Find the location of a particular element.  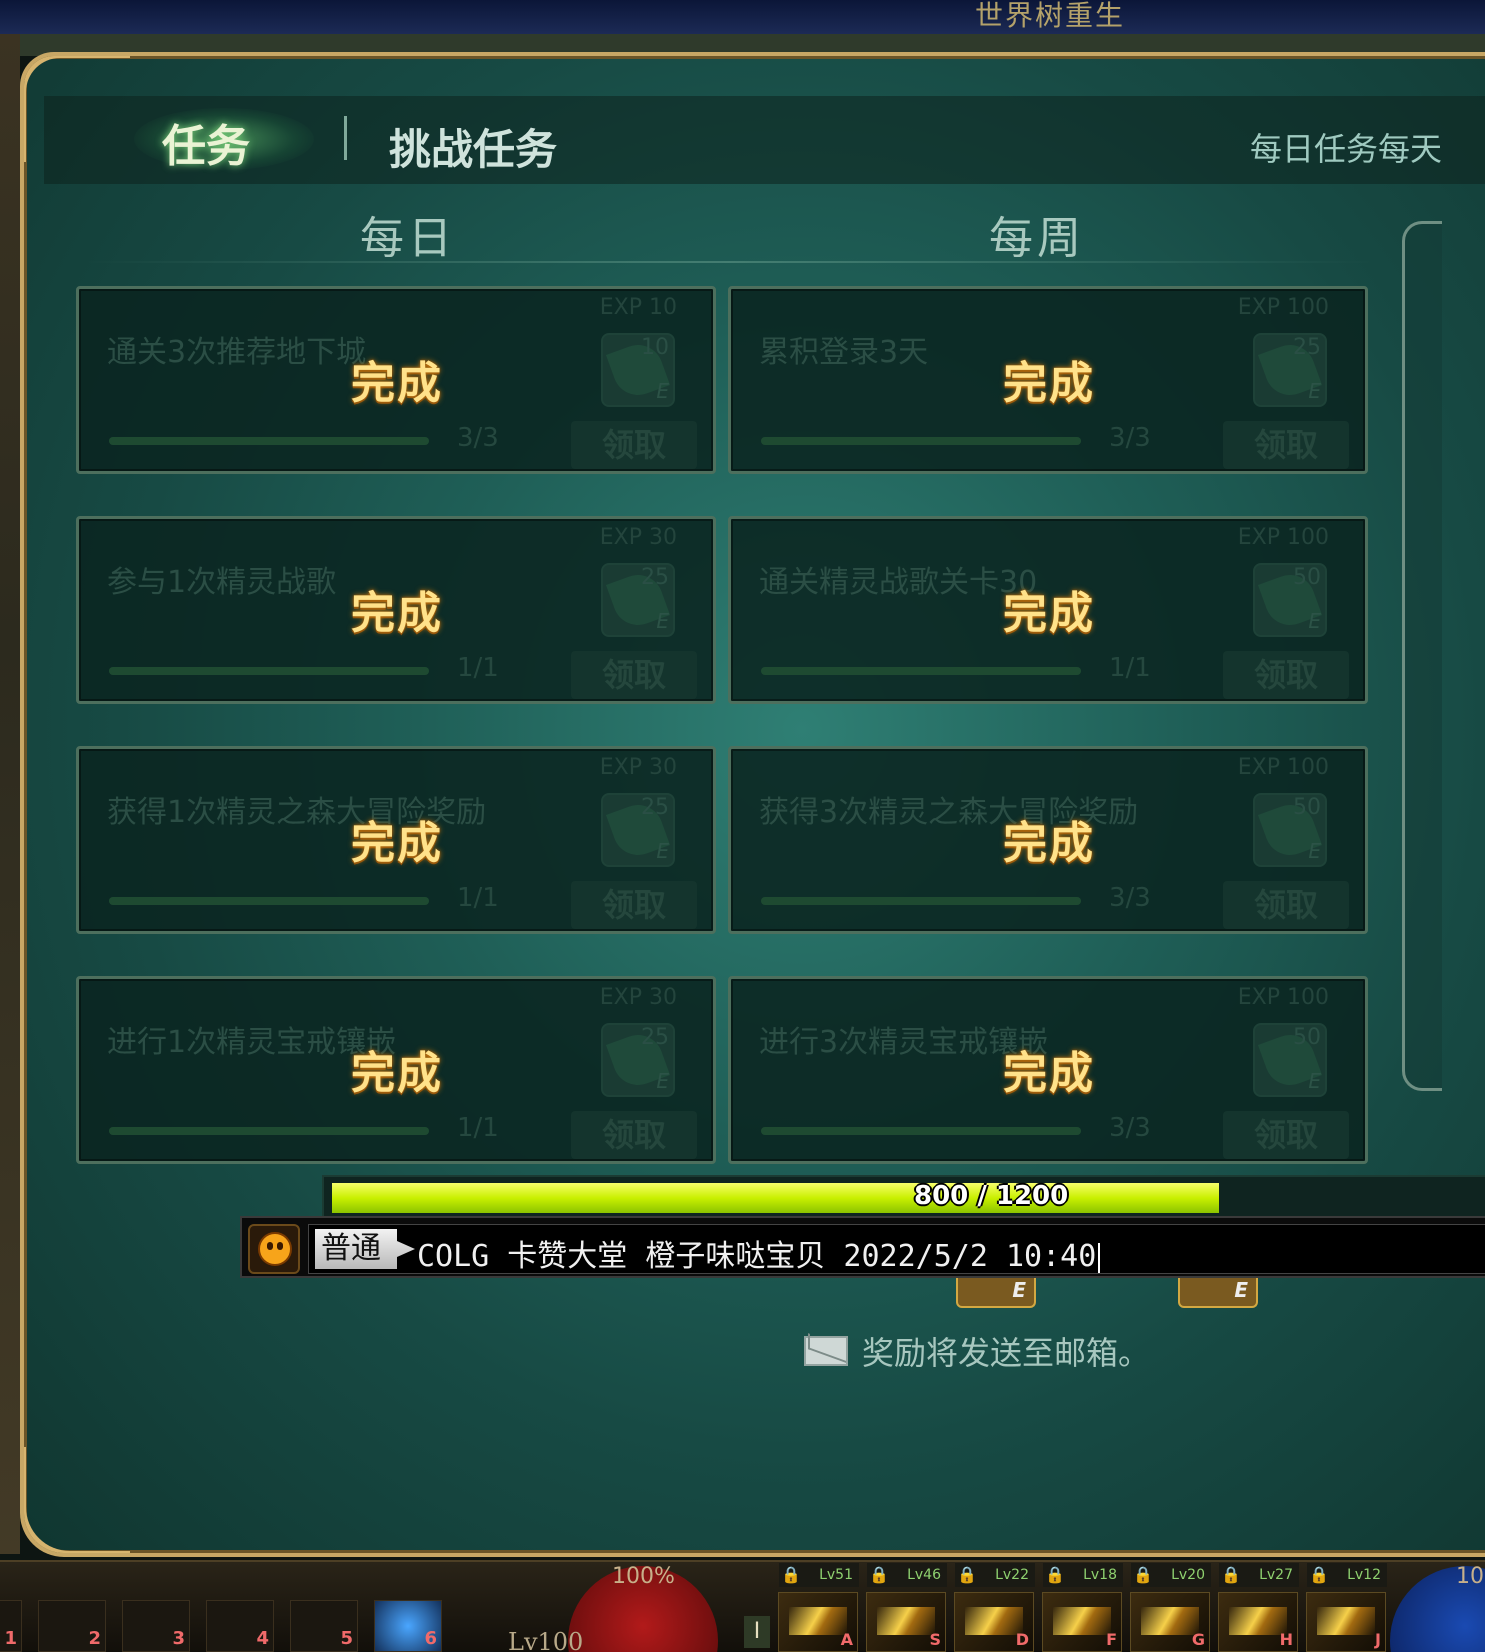

task-card: 进行3次精灵宝戒镶嵌 EXP 100 50 E 3/3 领取 完成 is located at coordinates (1048, 1070).